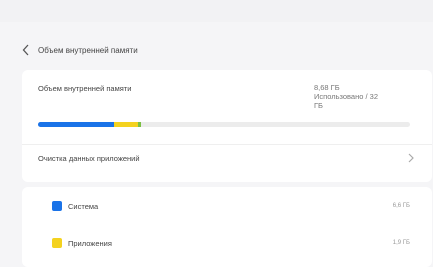 This screenshot has height=267, width=433. Describe the element at coordinates (227, 243) in the screenshot. I see `category-row-apps: Приложения 1,9 ГБ` at that location.